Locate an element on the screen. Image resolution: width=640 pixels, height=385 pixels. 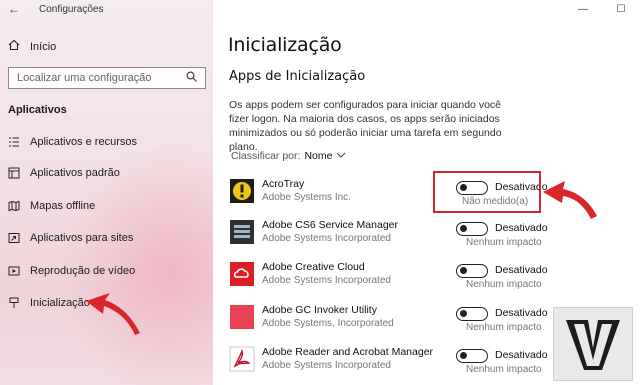
sidebar-item-label: Aplicativos e recursos is located at coordinates (83, 142).